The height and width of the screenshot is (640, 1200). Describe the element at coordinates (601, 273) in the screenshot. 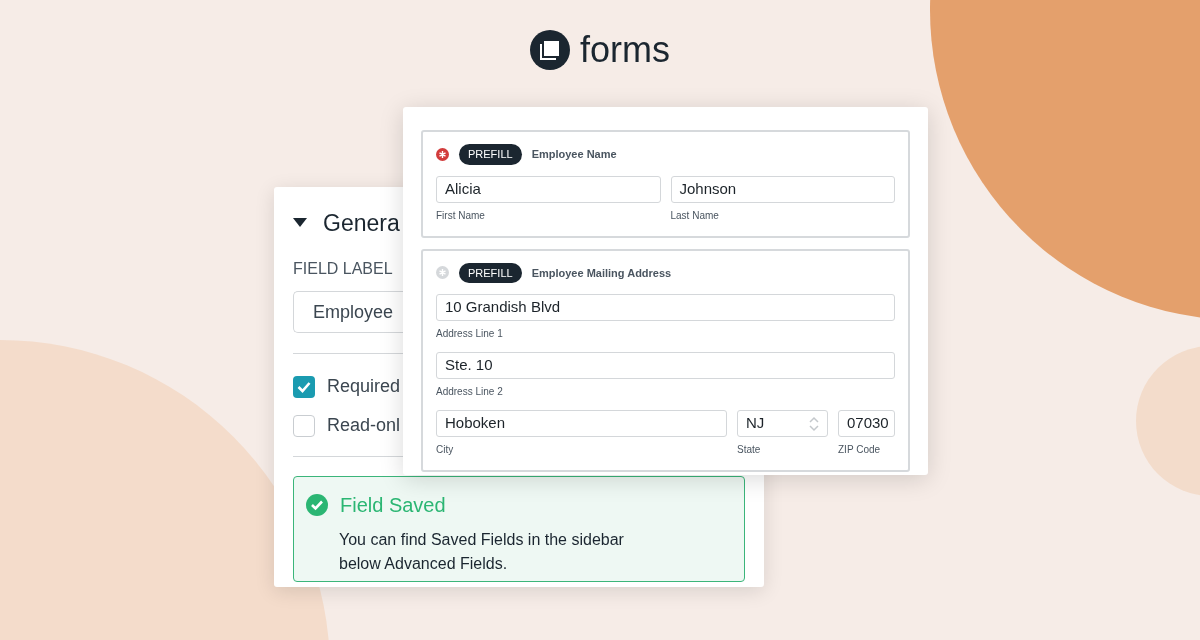

I see `group-title: Employee Mailing Address` at that location.